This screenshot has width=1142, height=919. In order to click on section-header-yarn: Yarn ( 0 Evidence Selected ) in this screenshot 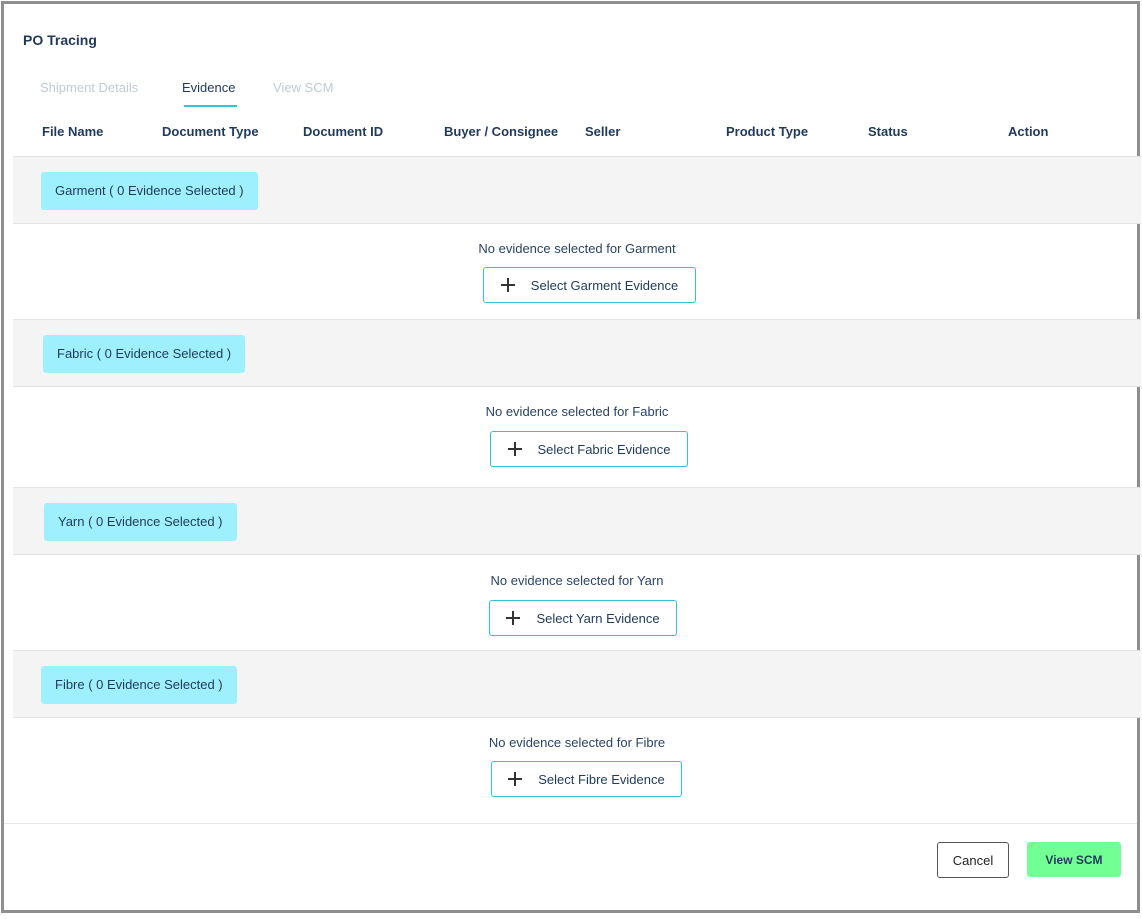, I will do `click(577, 521)`.